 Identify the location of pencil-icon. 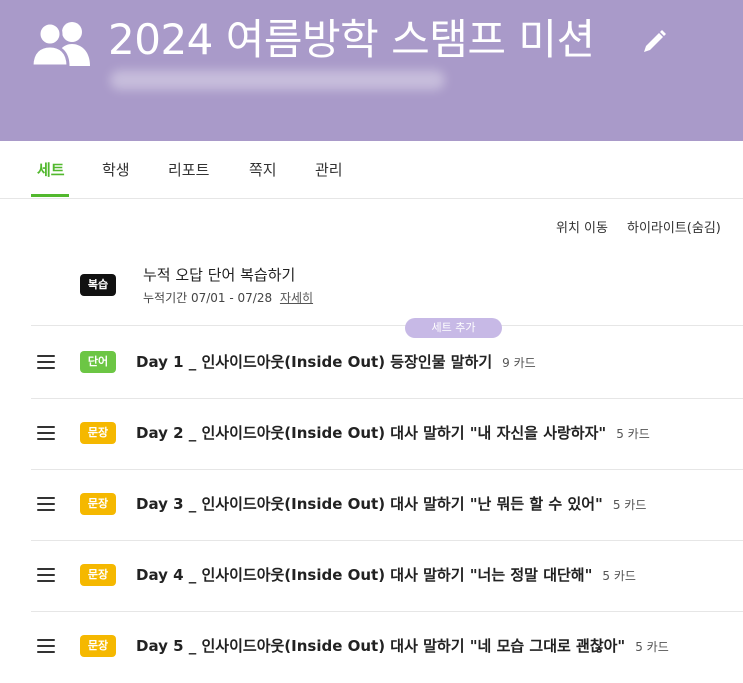
(654, 42).